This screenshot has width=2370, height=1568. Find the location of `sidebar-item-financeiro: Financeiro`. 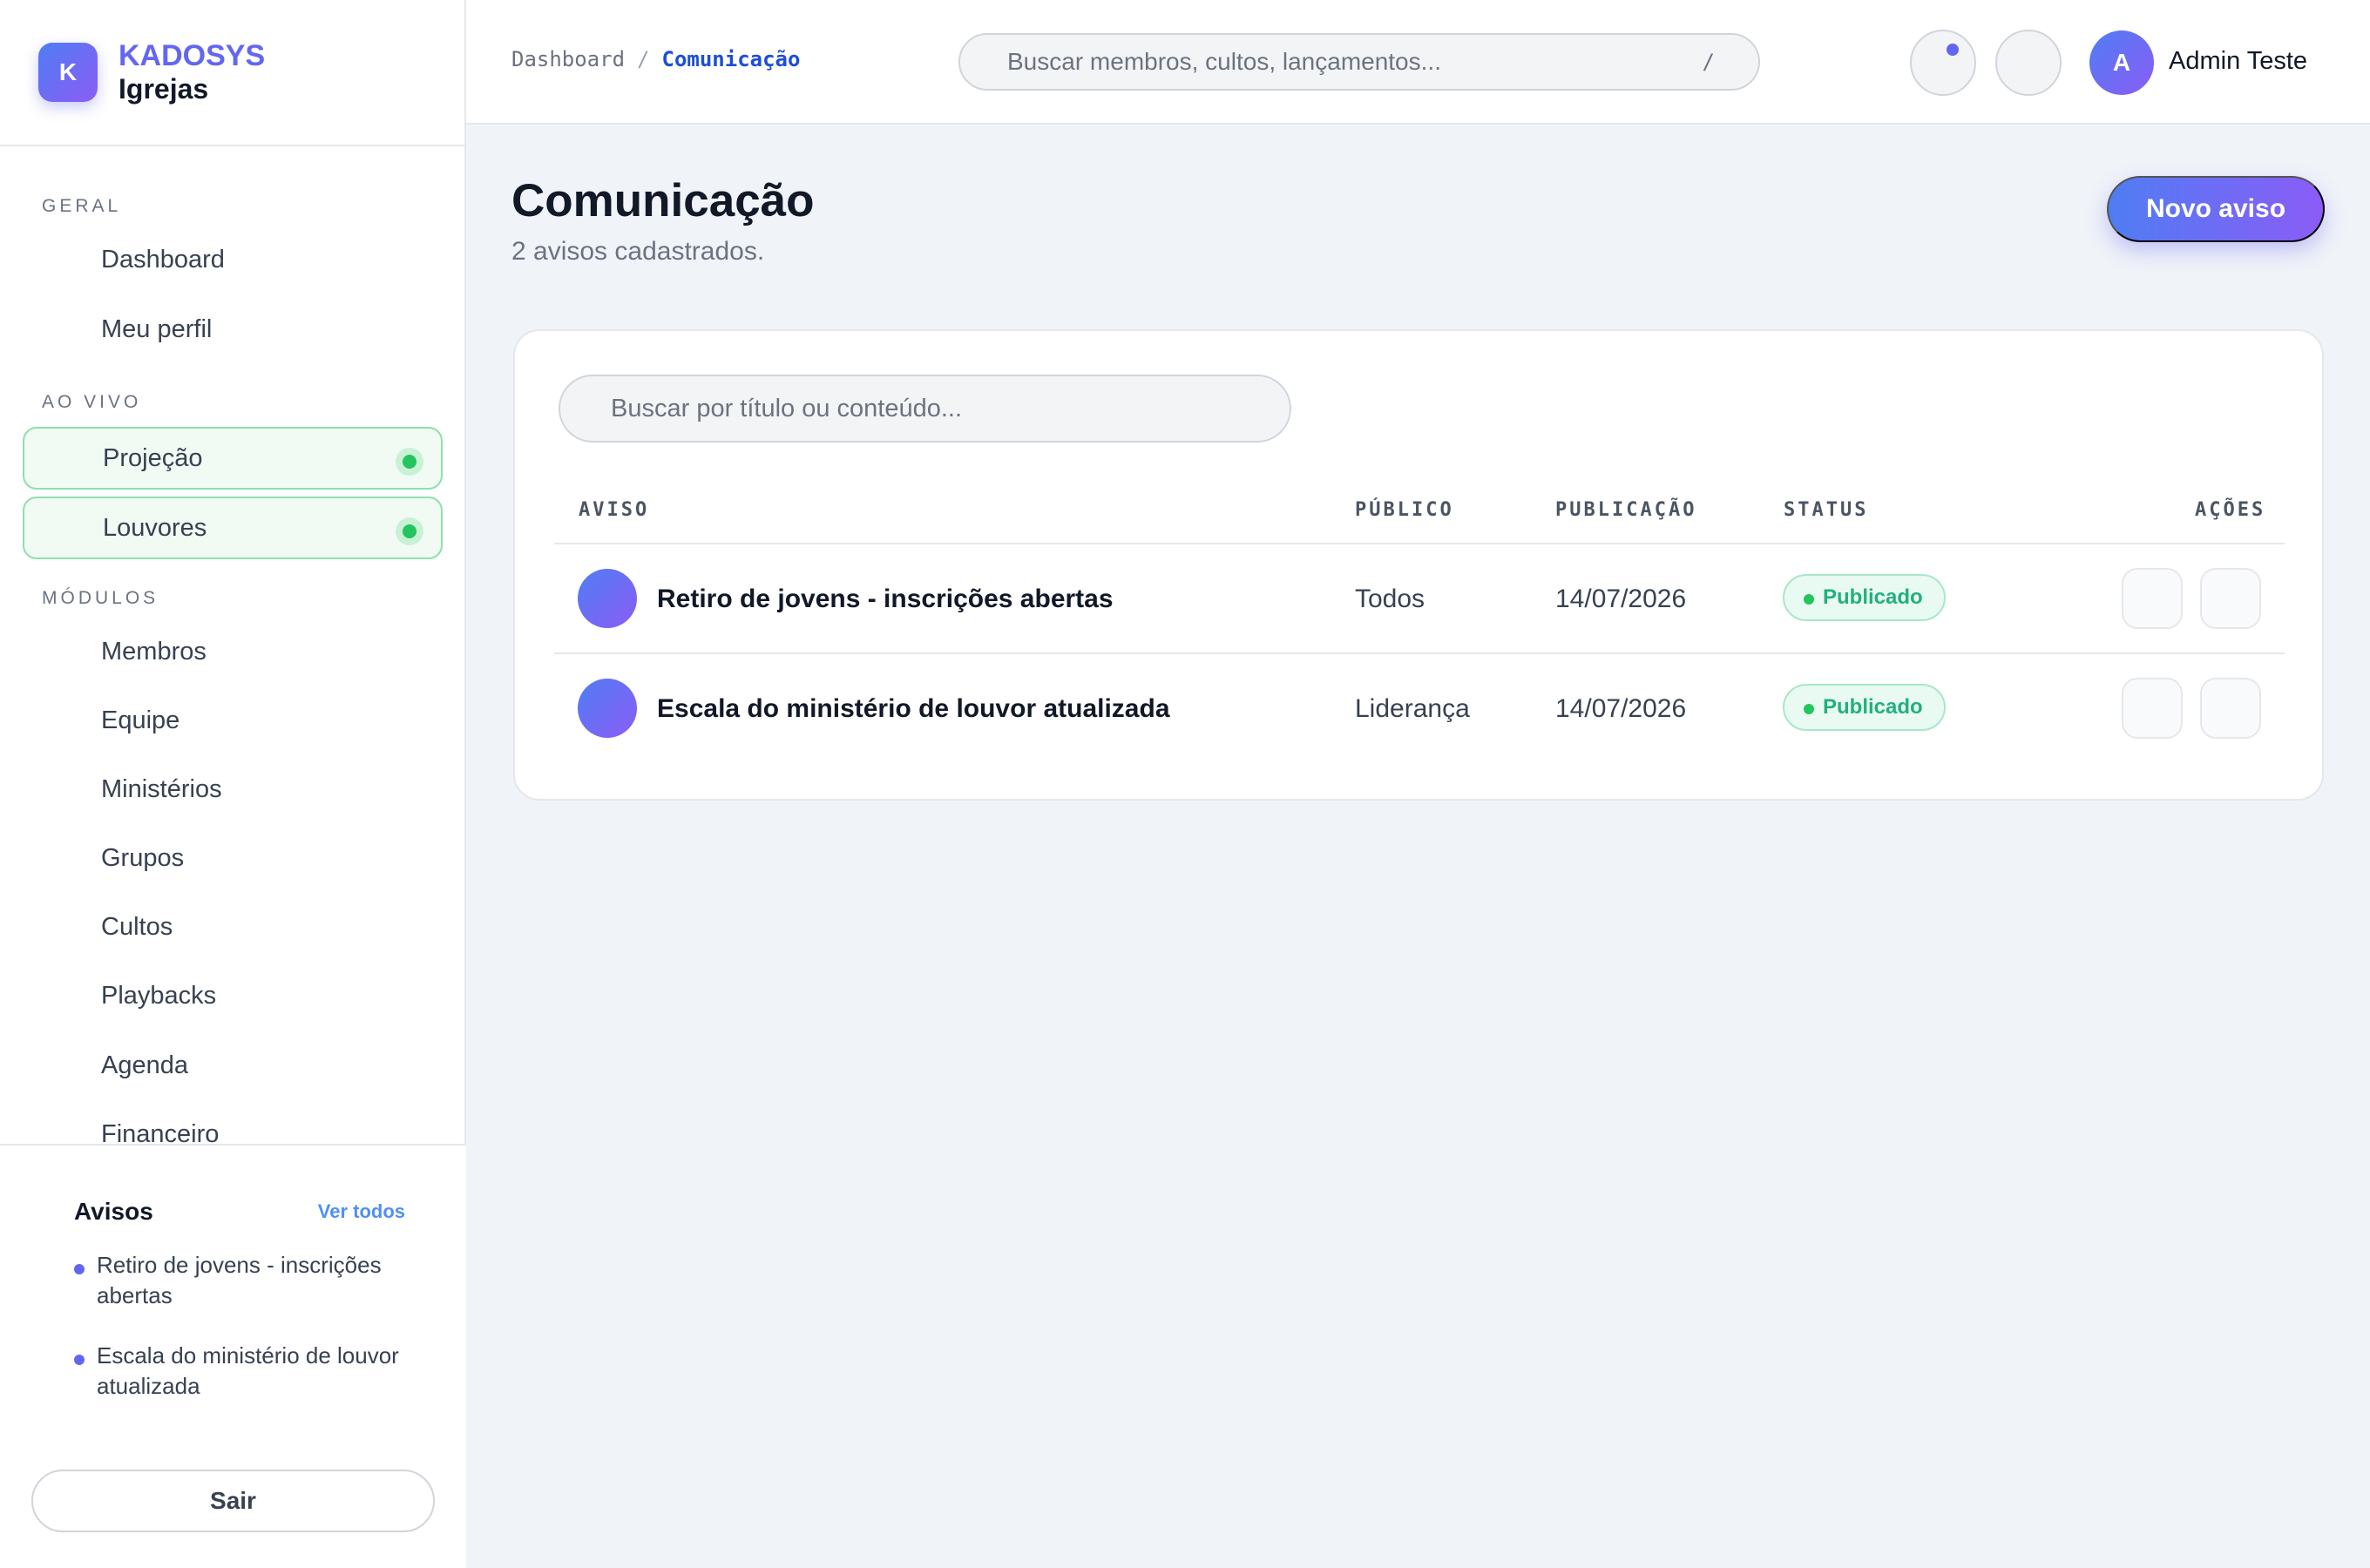

sidebar-item-financeiro: Financeiro is located at coordinates (233, 1124).